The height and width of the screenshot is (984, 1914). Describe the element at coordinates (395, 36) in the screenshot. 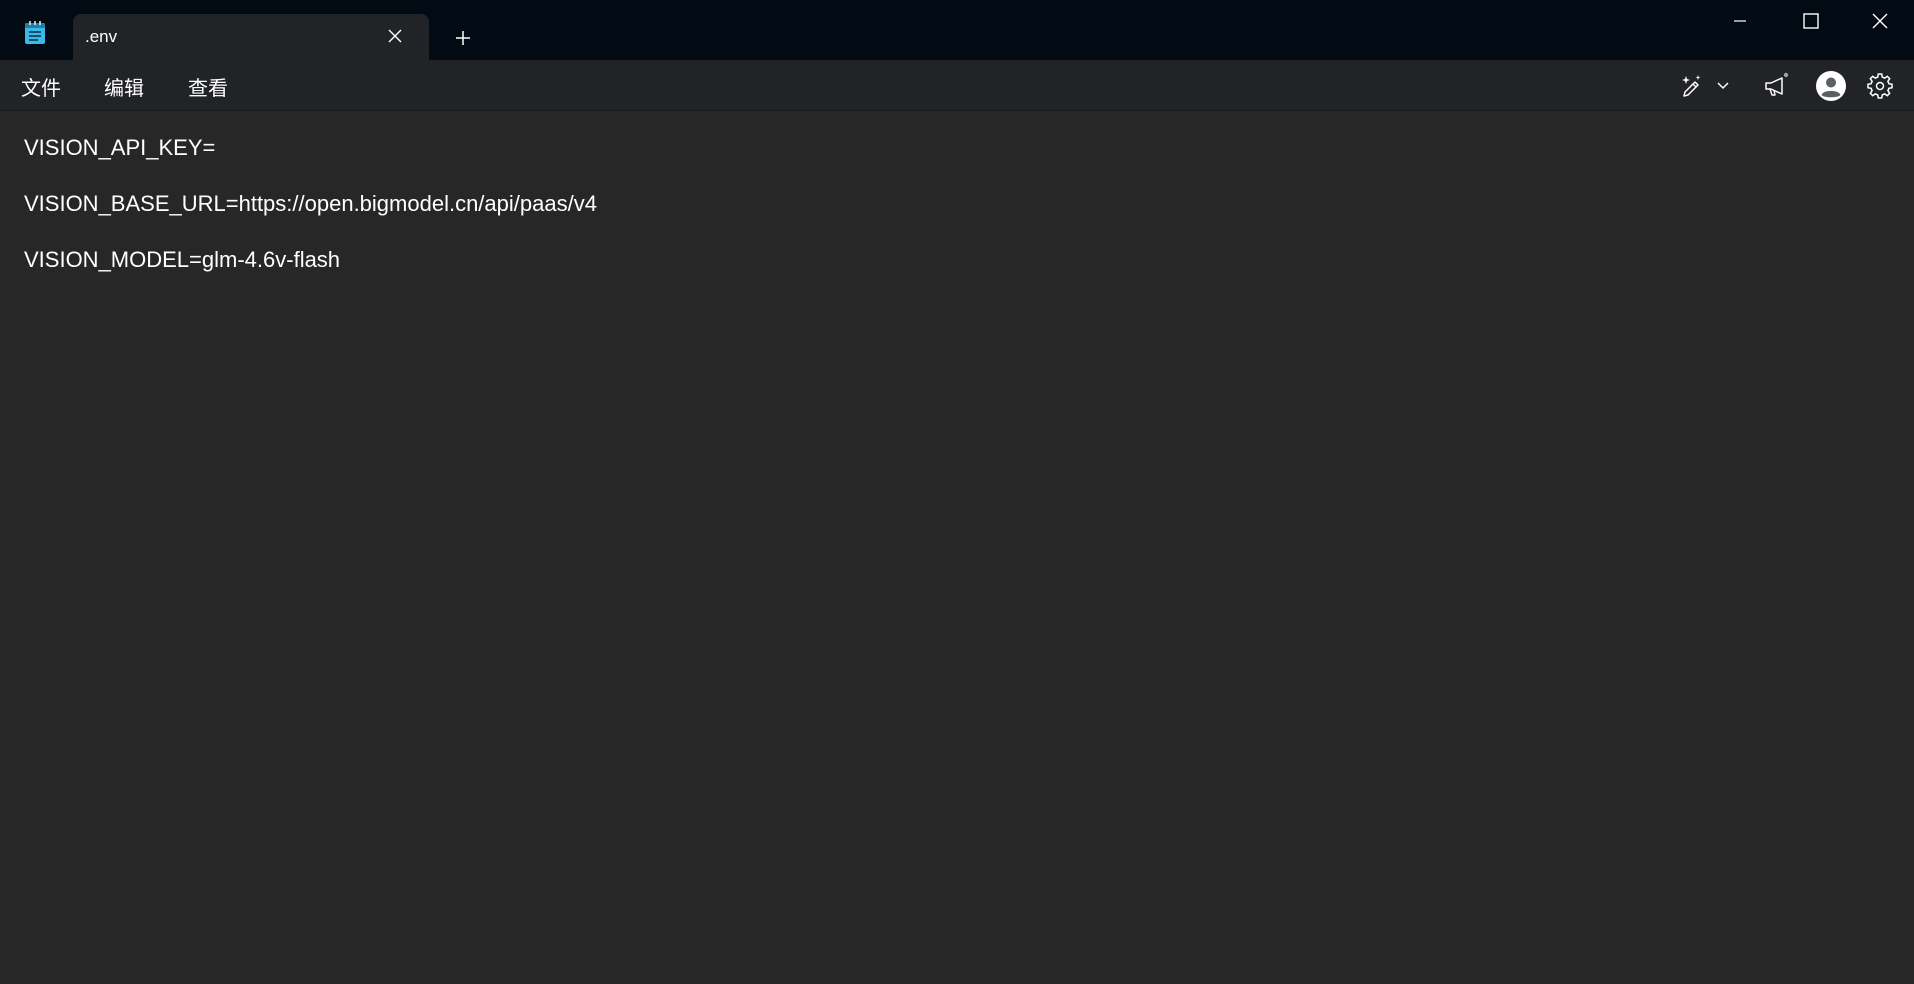

I see `close-tab-icon` at that location.